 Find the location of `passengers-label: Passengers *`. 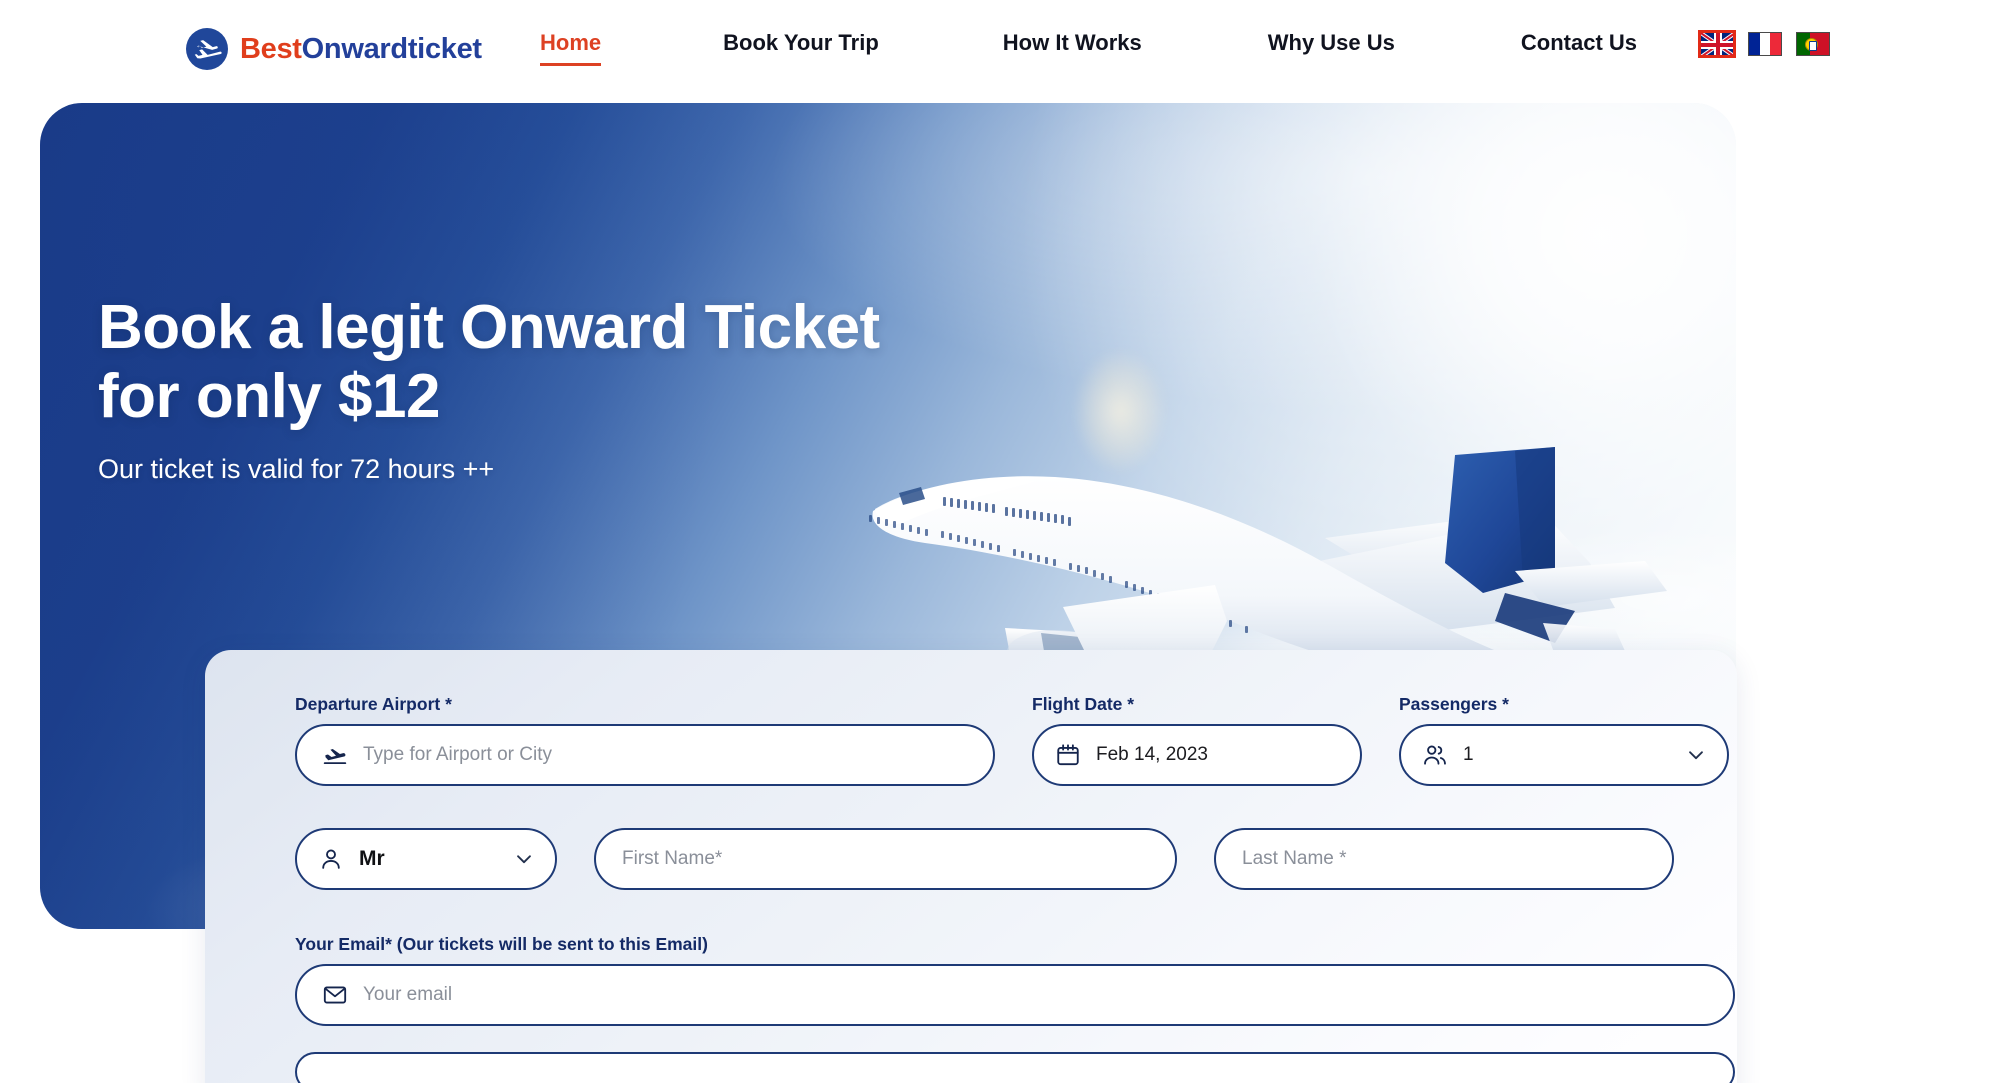

passengers-label: Passengers * is located at coordinates (1454, 704).